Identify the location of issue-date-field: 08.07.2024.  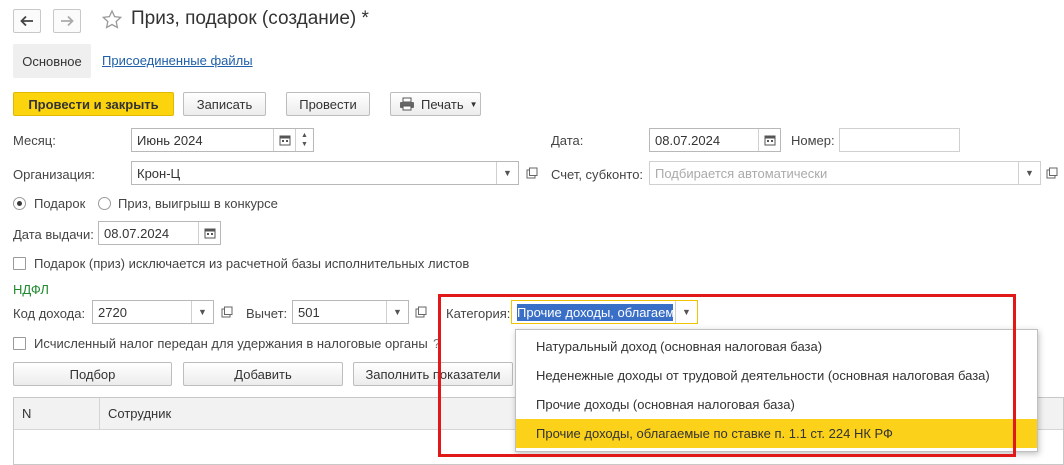
(159, 233).